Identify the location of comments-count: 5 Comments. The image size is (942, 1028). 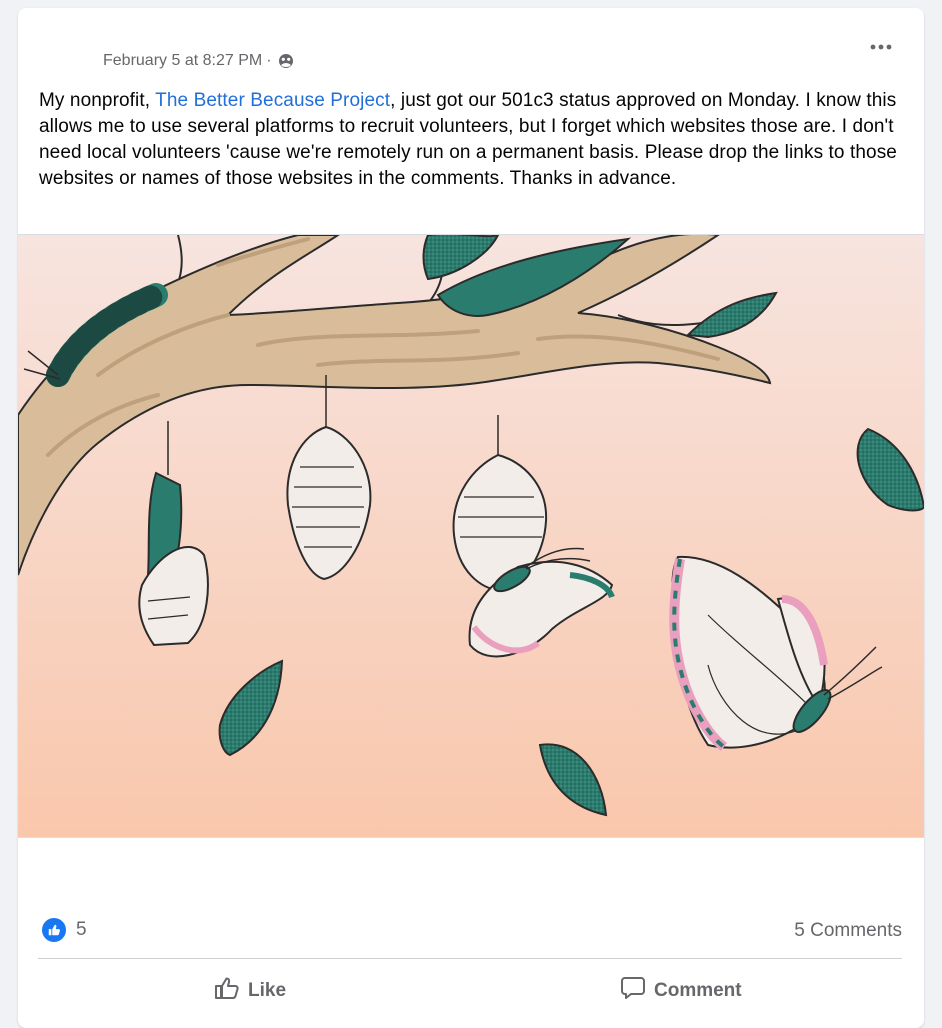
(848, 931).